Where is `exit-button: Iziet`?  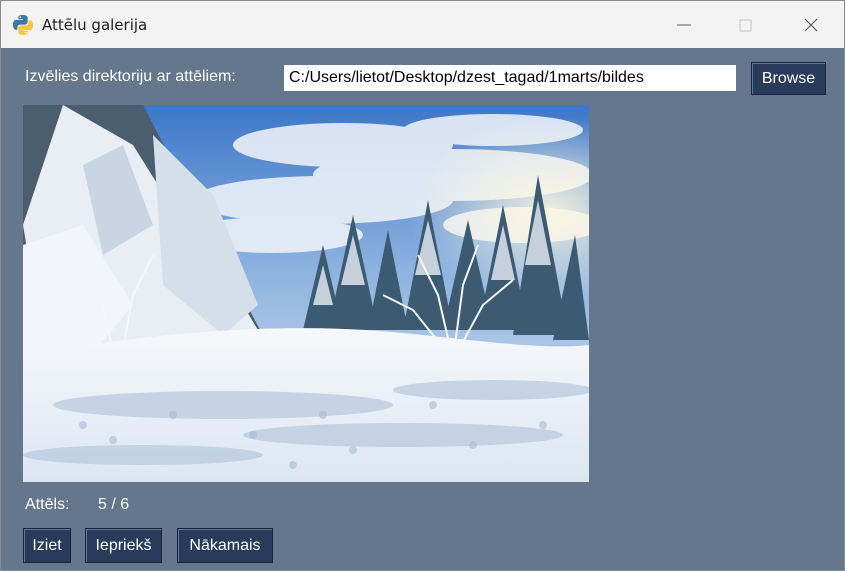
exit-button: Iziet is located at coordinates (47, 545).